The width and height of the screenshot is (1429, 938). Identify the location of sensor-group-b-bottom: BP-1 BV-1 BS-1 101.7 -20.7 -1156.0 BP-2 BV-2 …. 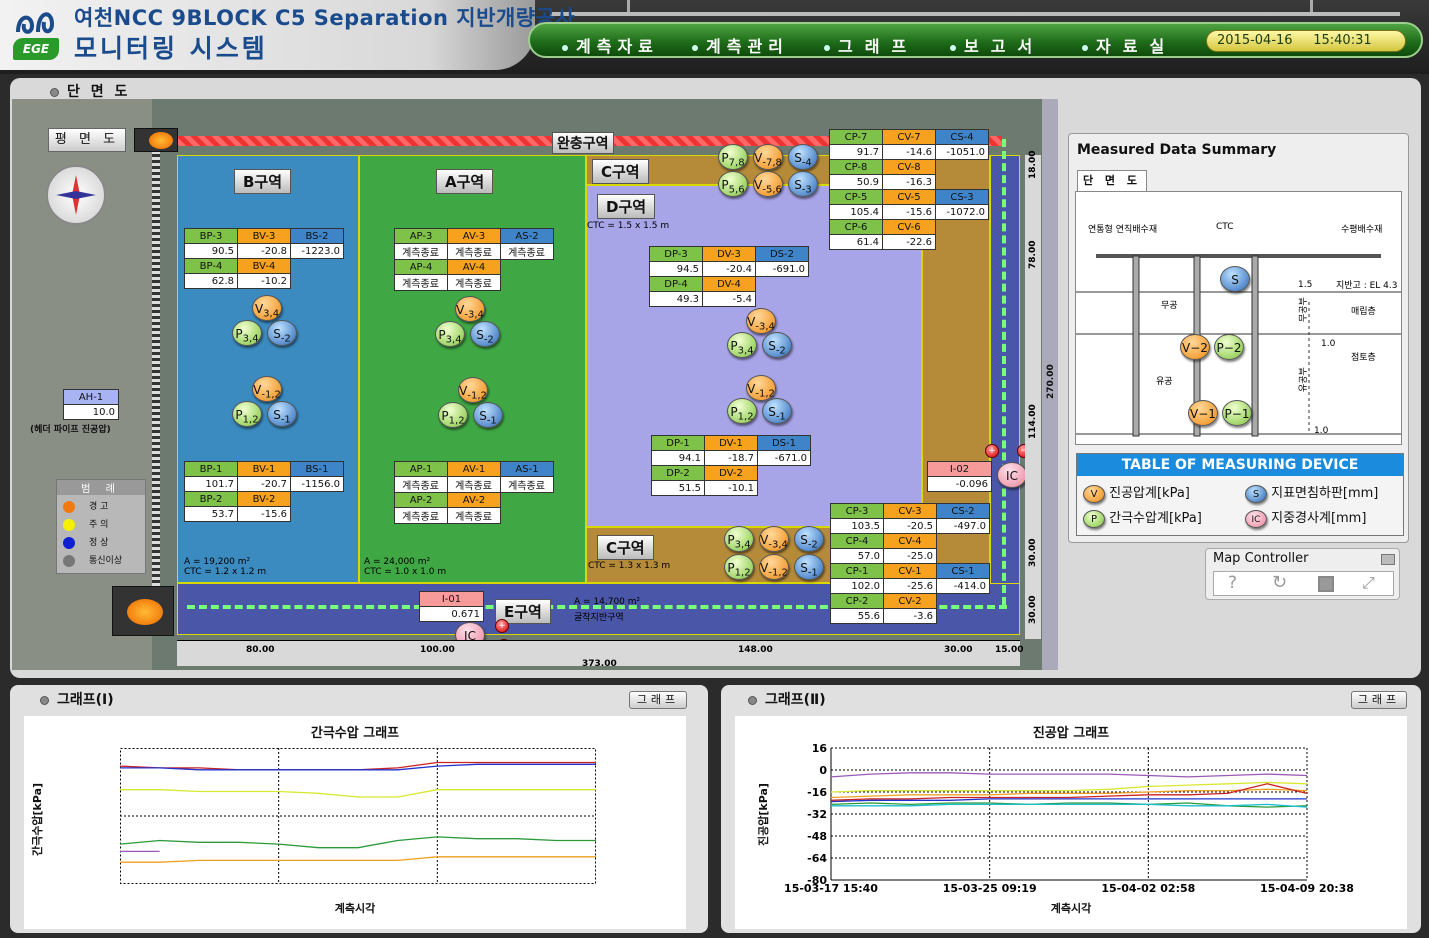
(264, 491).